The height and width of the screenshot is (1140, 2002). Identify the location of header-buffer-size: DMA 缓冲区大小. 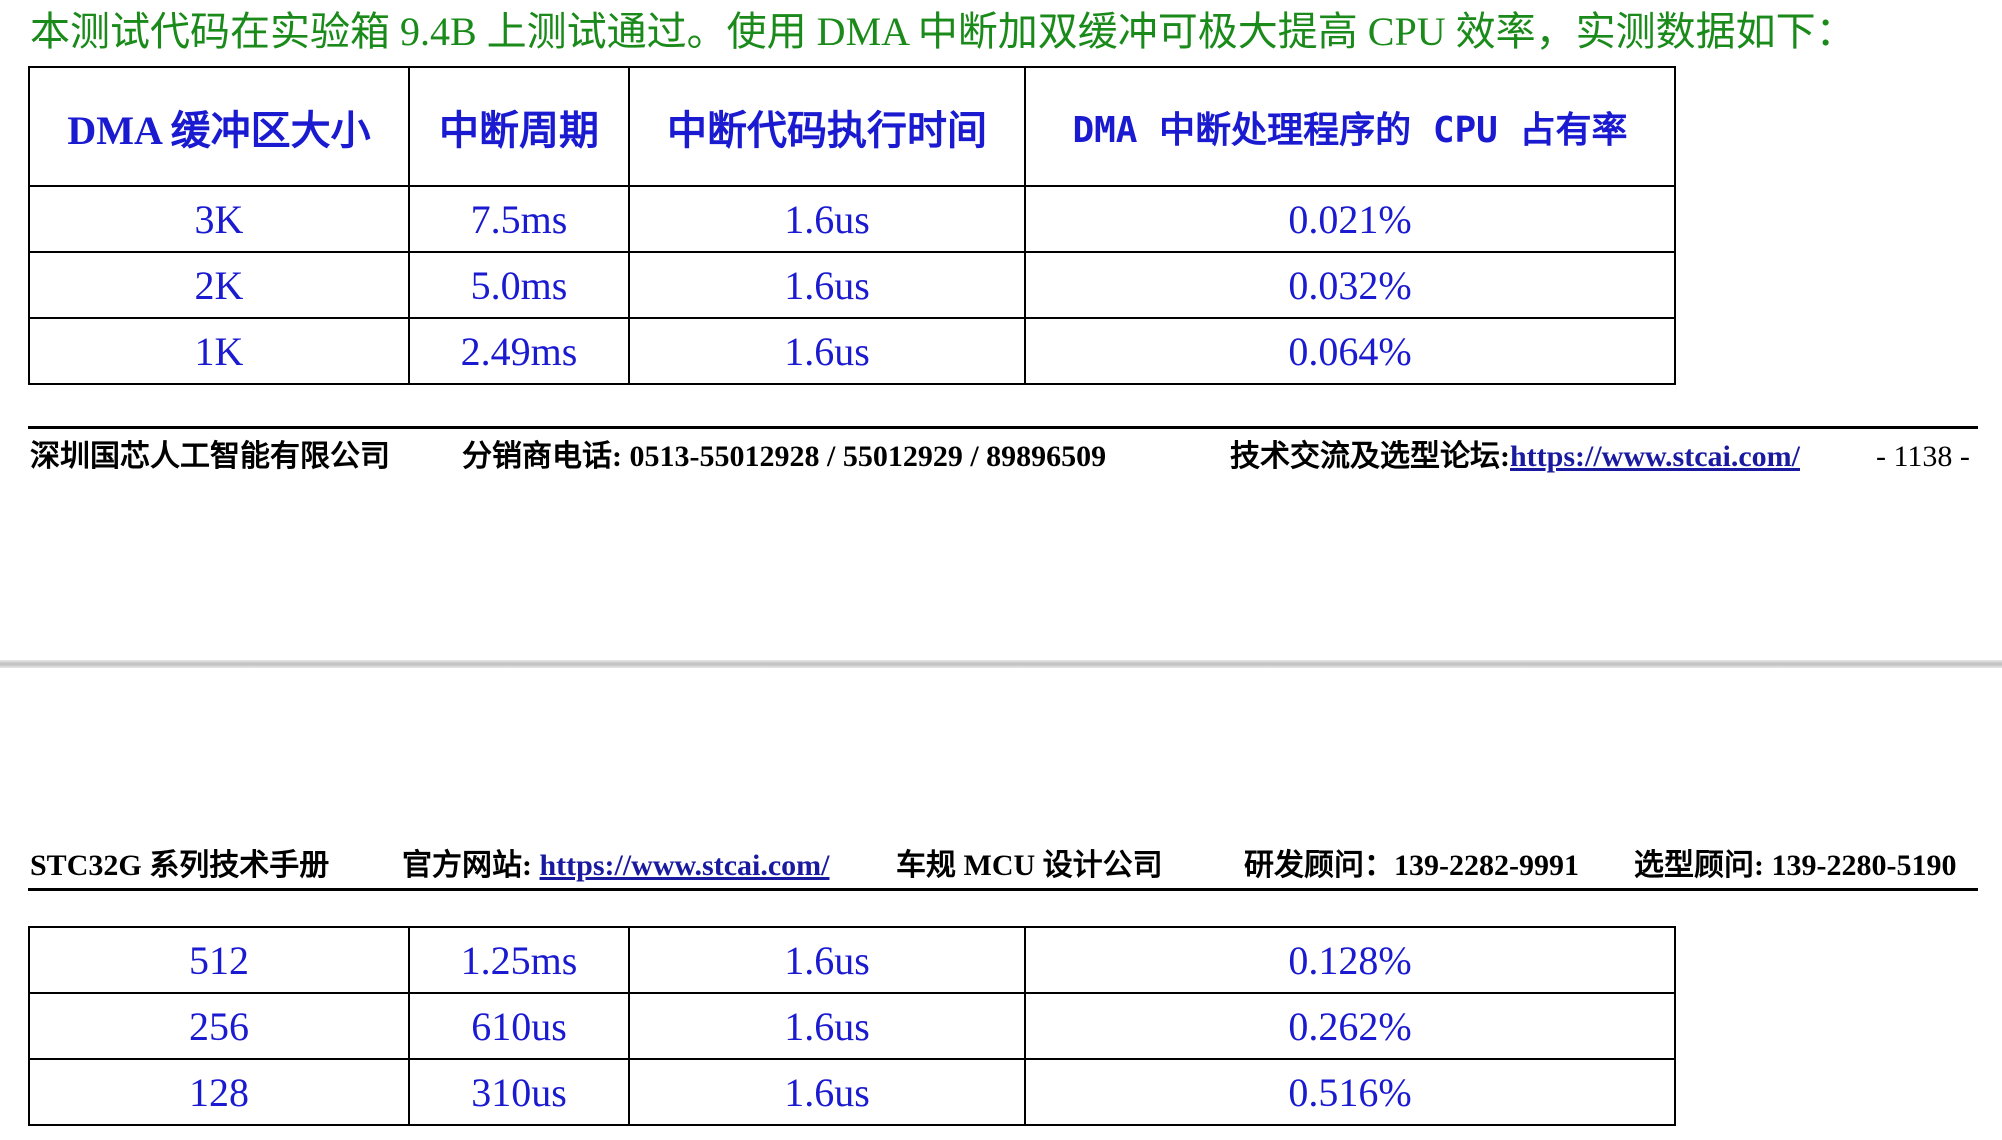
(219, 126).